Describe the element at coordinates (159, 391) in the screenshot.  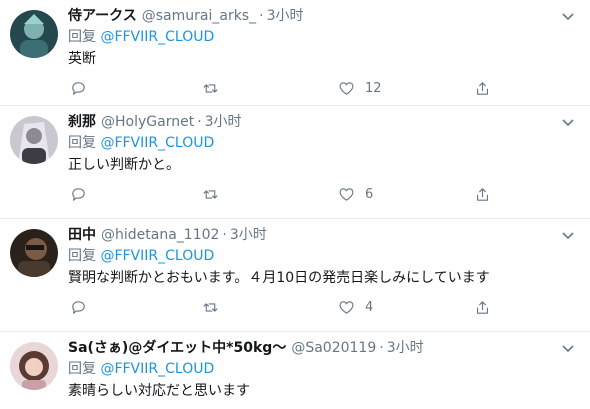
I see `tweet-text: 素晴らしい対応だと思います` at that location.